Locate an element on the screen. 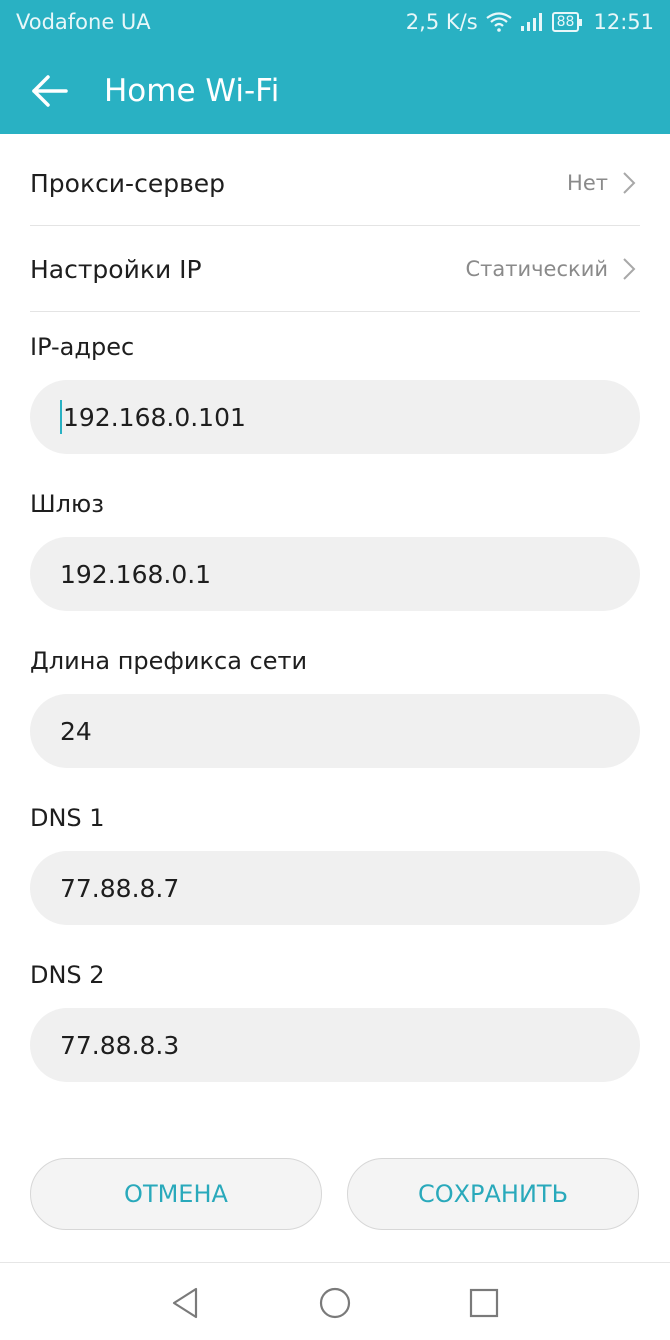 Image resolution: width=670 pixels, height=1340 pixels. page-title: Home Wi-Fi is located at coordinates (192, 91).